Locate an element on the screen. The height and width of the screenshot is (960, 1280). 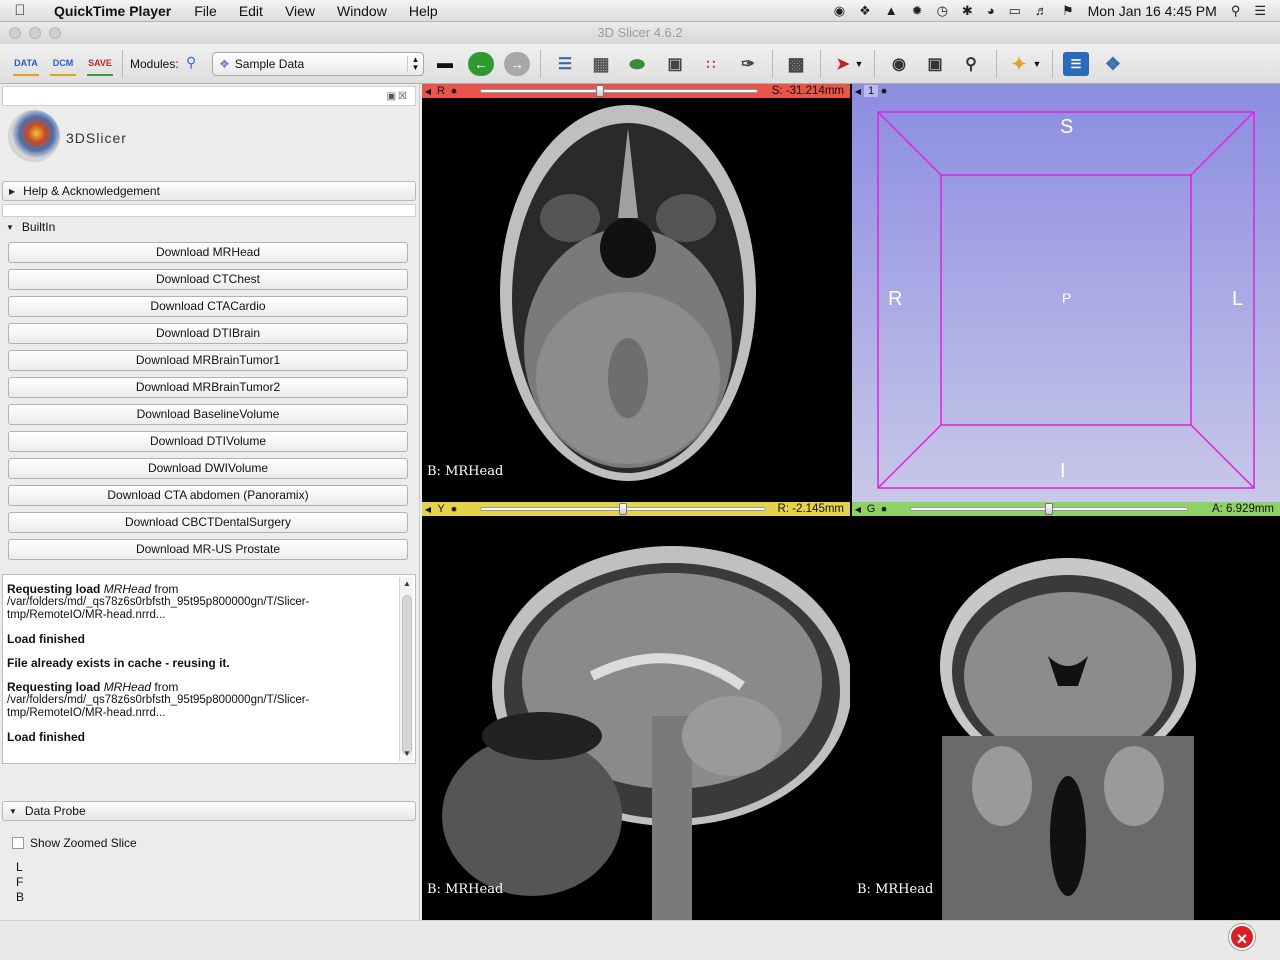
download-button: Download CTA abdomen (Panoramix) is located at coordinates (208, 495).